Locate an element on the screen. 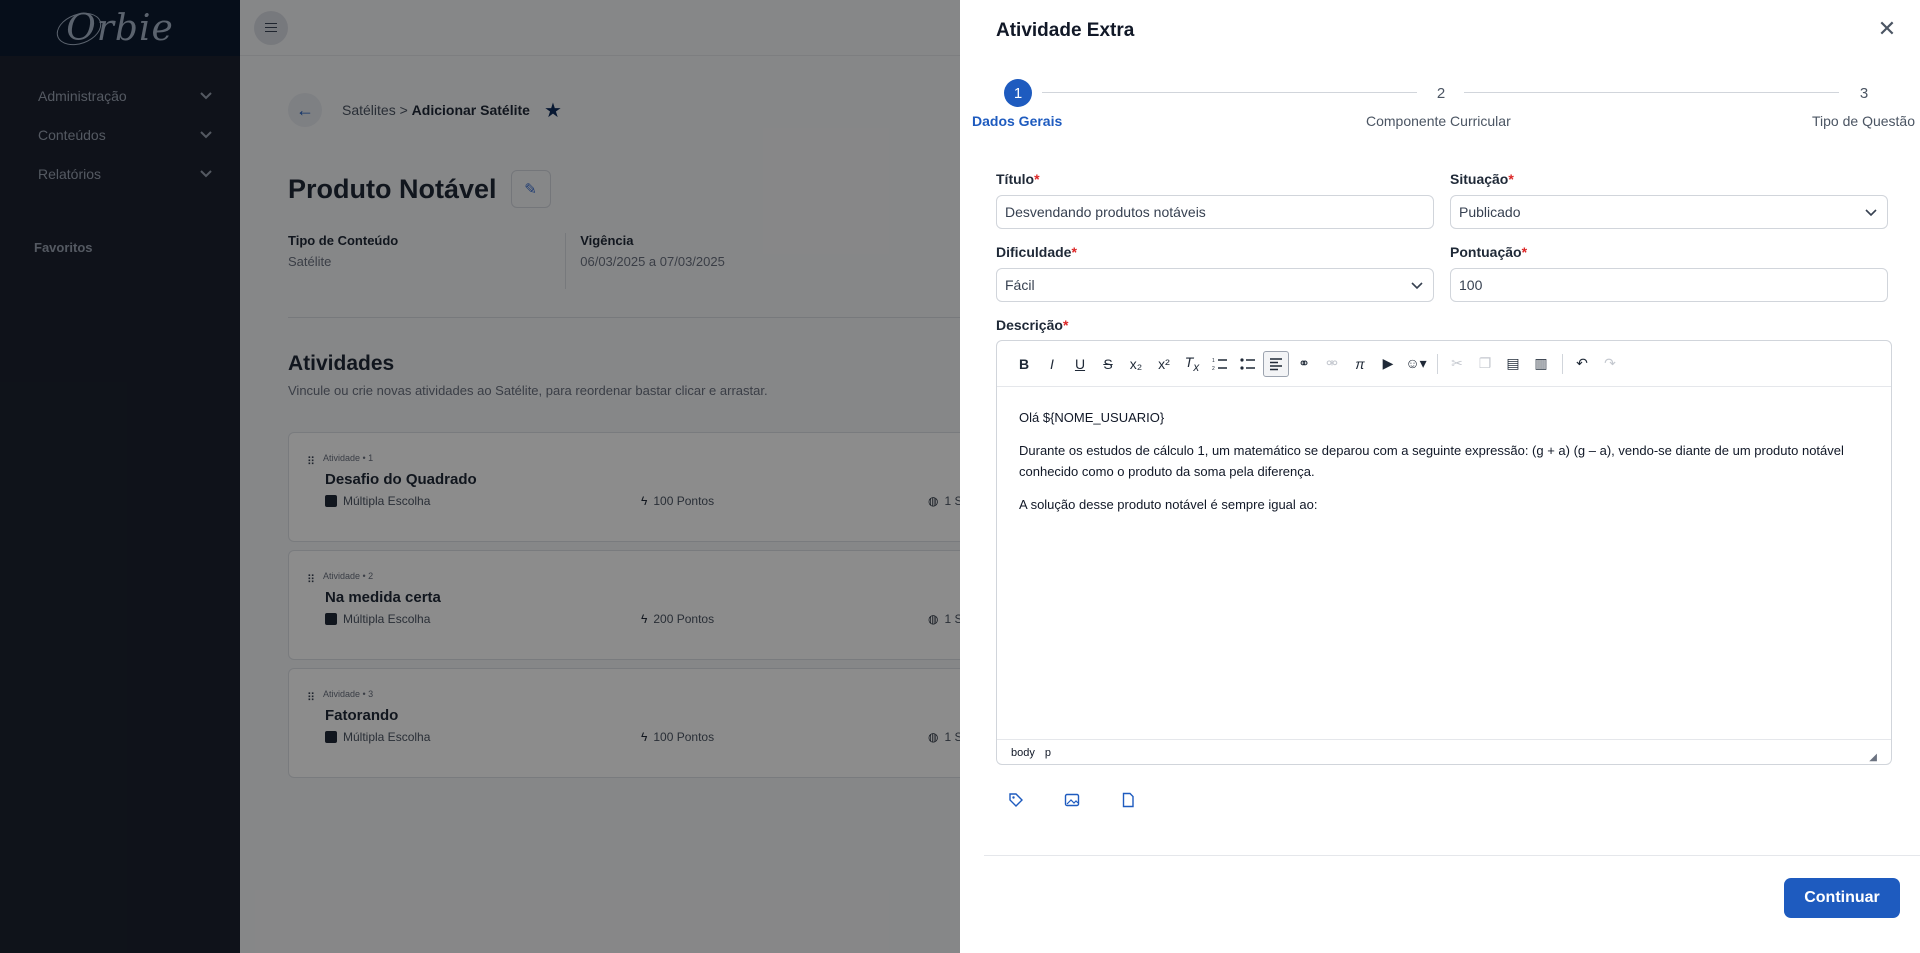 The width and height of the screenshot is (1920, 953). align-left-icon is located at coordinates (1276, 363).